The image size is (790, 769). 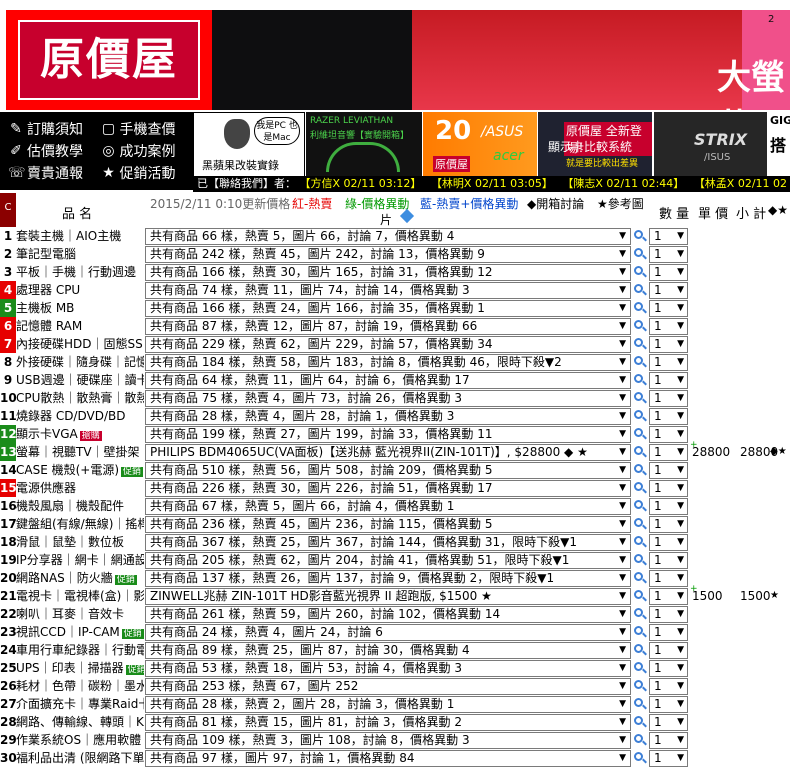 What do you see at coordinates (364, 145) in the screenshot?
I see `ad-razer: RAZER LEVIATHAN 利維坦音響【實驗開箱】` at bounding box center [364, 145].